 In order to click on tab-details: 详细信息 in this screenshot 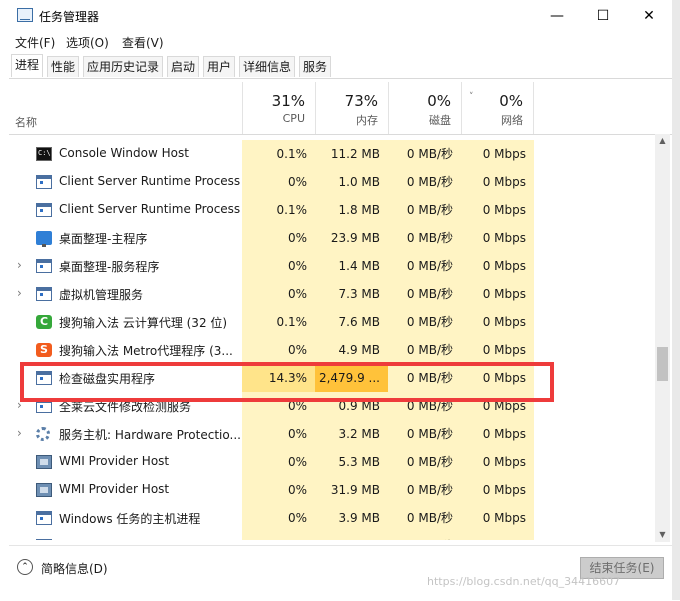, I will do `click(267, 66)`.